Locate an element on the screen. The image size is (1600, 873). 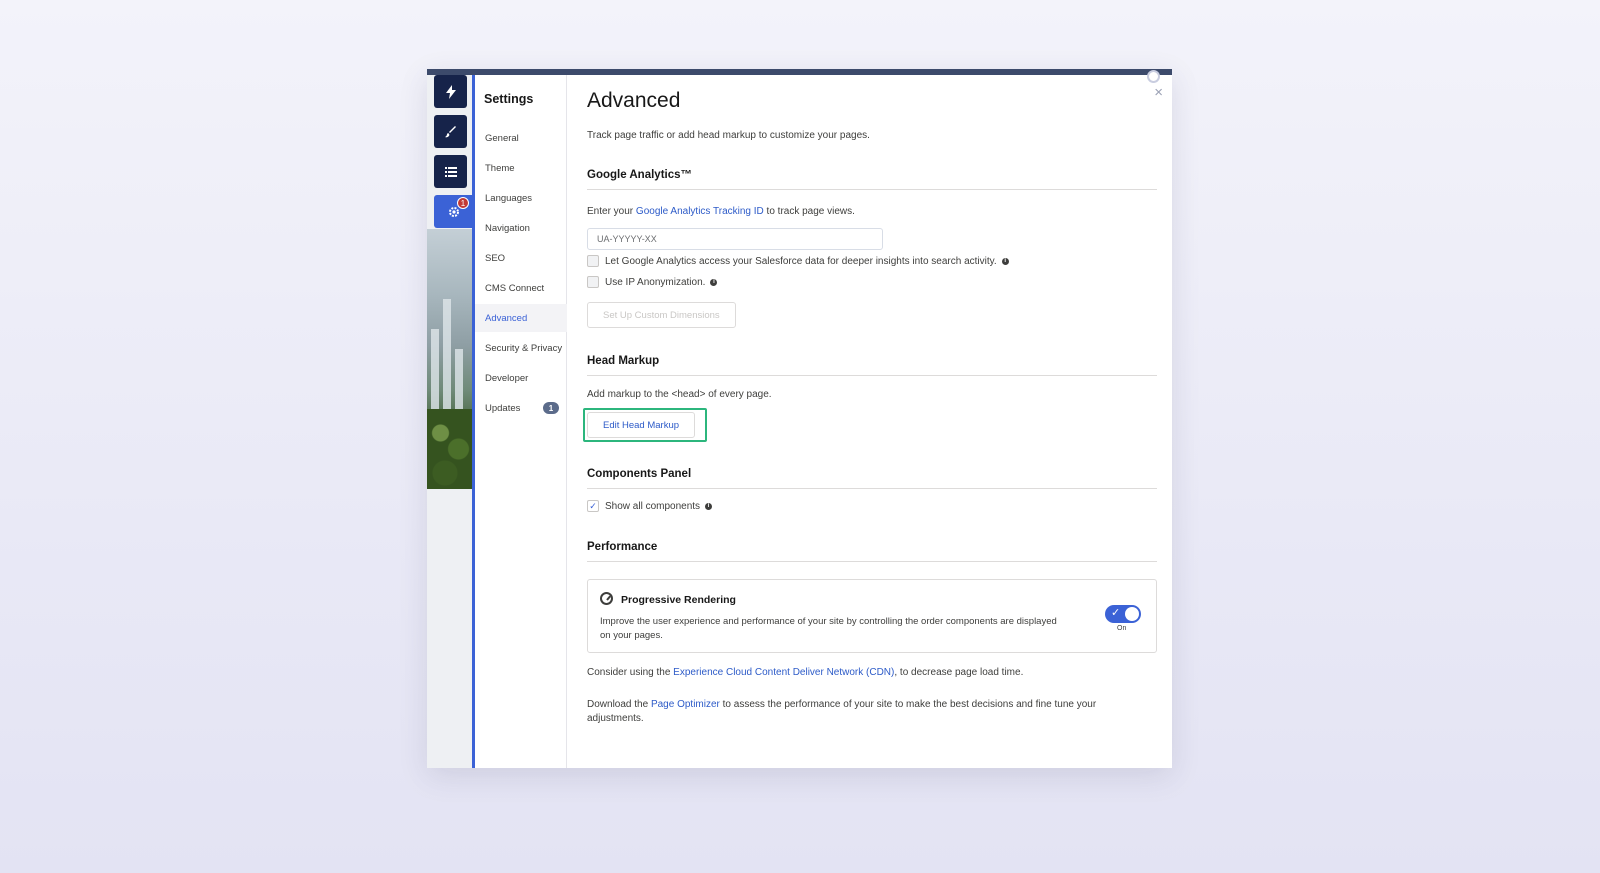
edit-head-markup-button: Edit Head Markup is located at coordinates (641, 425).